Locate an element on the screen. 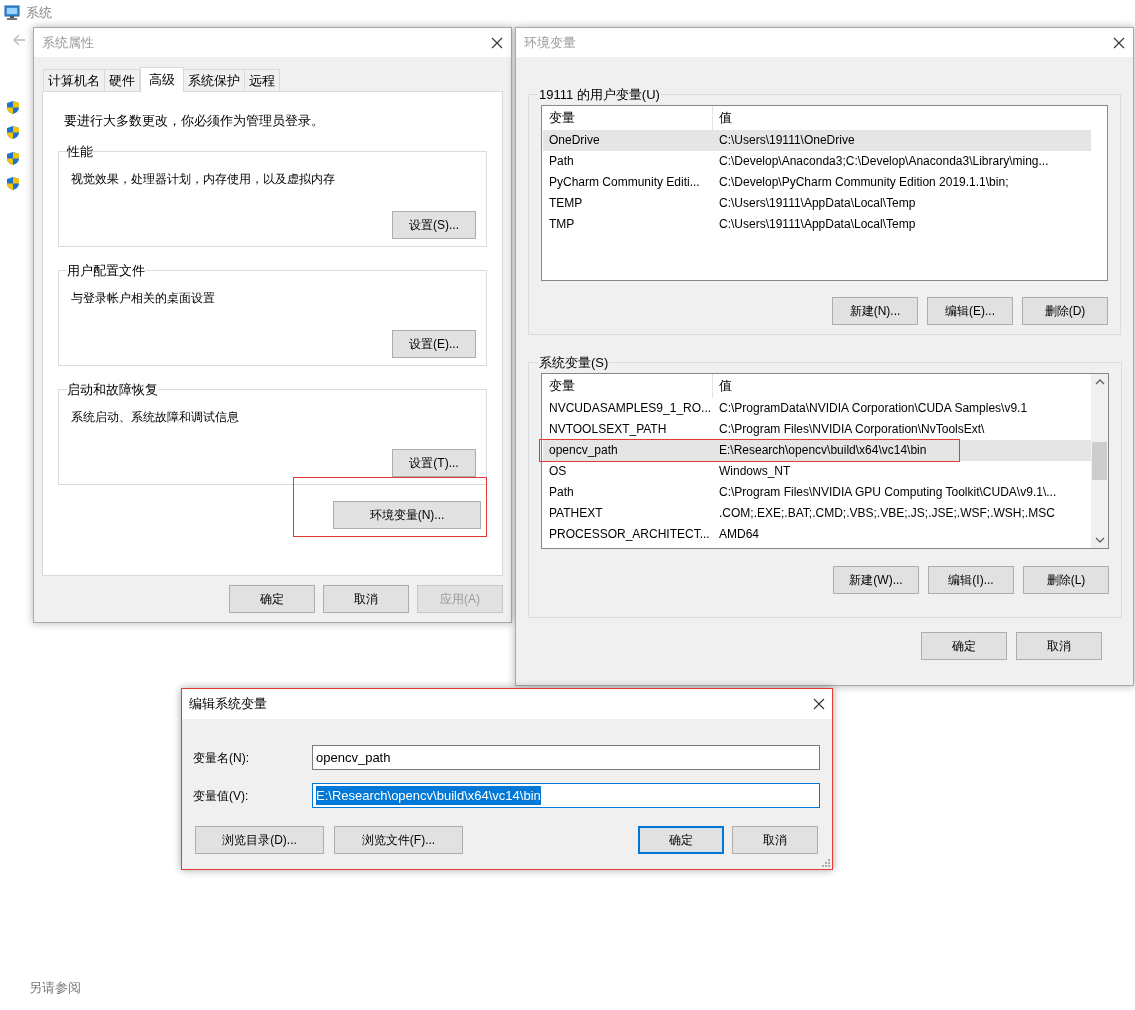  table-cell-text: C:\ProgramData\NVIDIA Corporation\CUDA Samples\v9.1 is located at coordinates (873, 408).